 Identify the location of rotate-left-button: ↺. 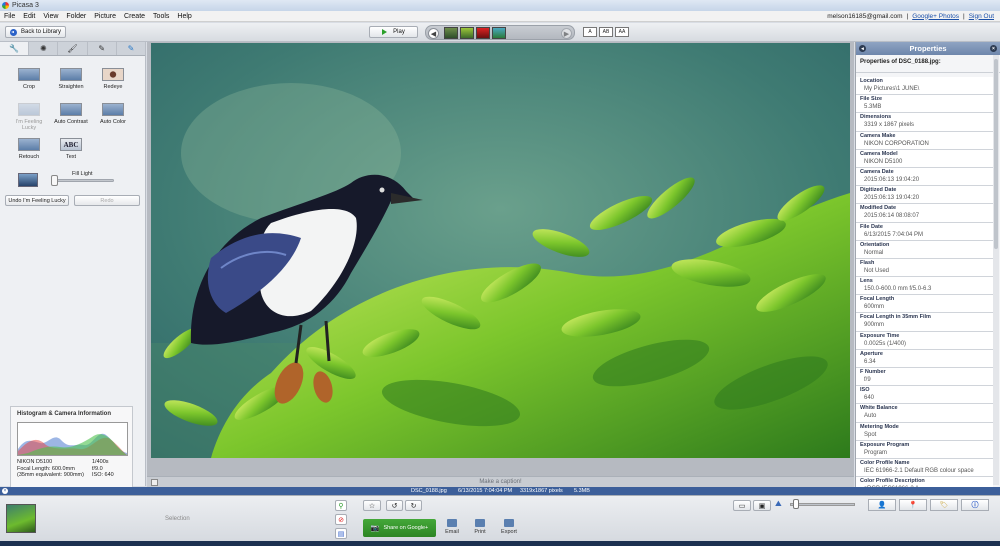
(394, 505).